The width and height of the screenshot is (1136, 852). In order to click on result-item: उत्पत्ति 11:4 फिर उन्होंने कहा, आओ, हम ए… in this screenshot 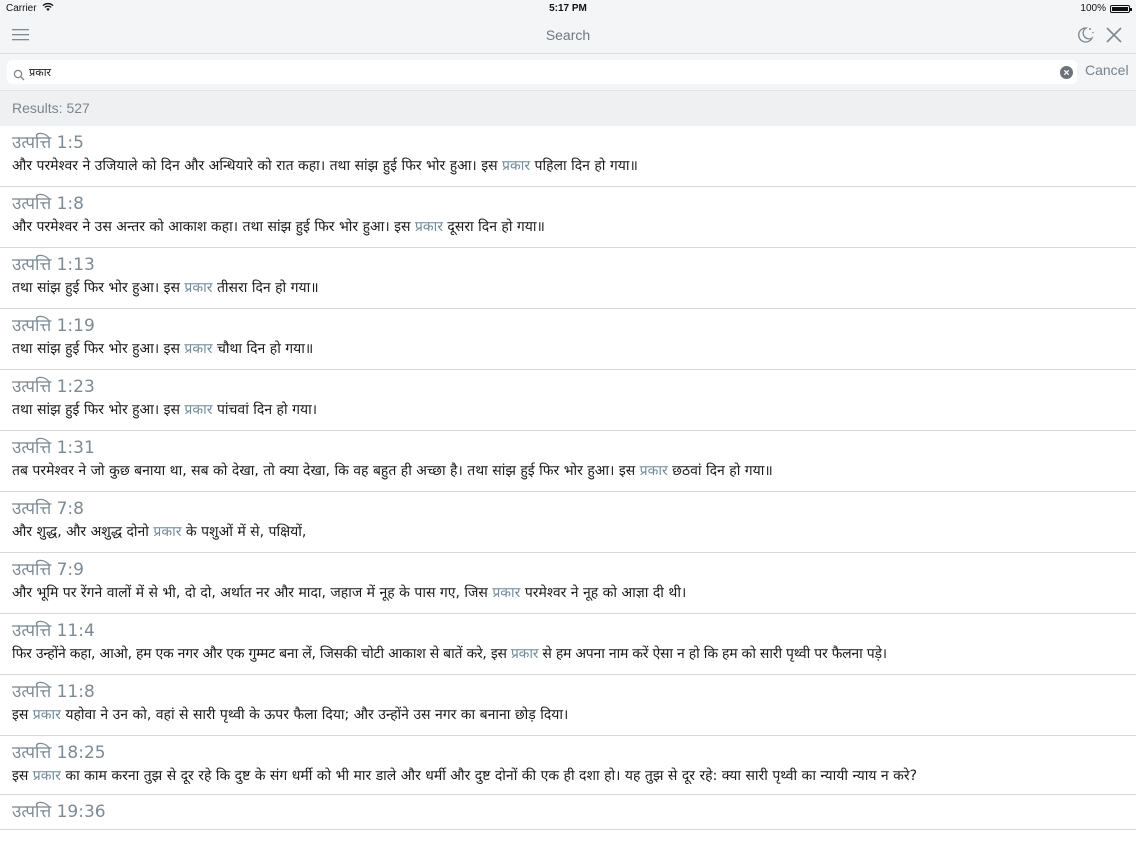, I will do `click(568, 644)`.